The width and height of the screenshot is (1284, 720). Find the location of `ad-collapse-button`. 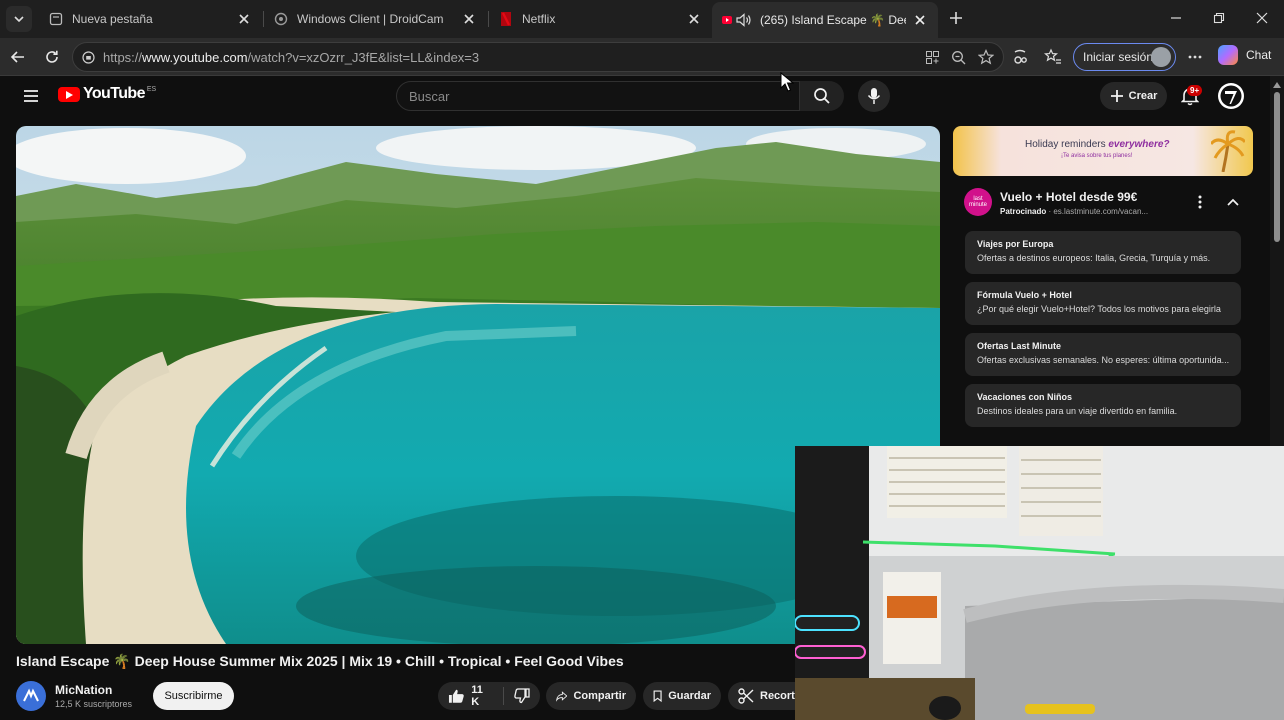

ad-collapse-button is located at coordinates (1233, 202).